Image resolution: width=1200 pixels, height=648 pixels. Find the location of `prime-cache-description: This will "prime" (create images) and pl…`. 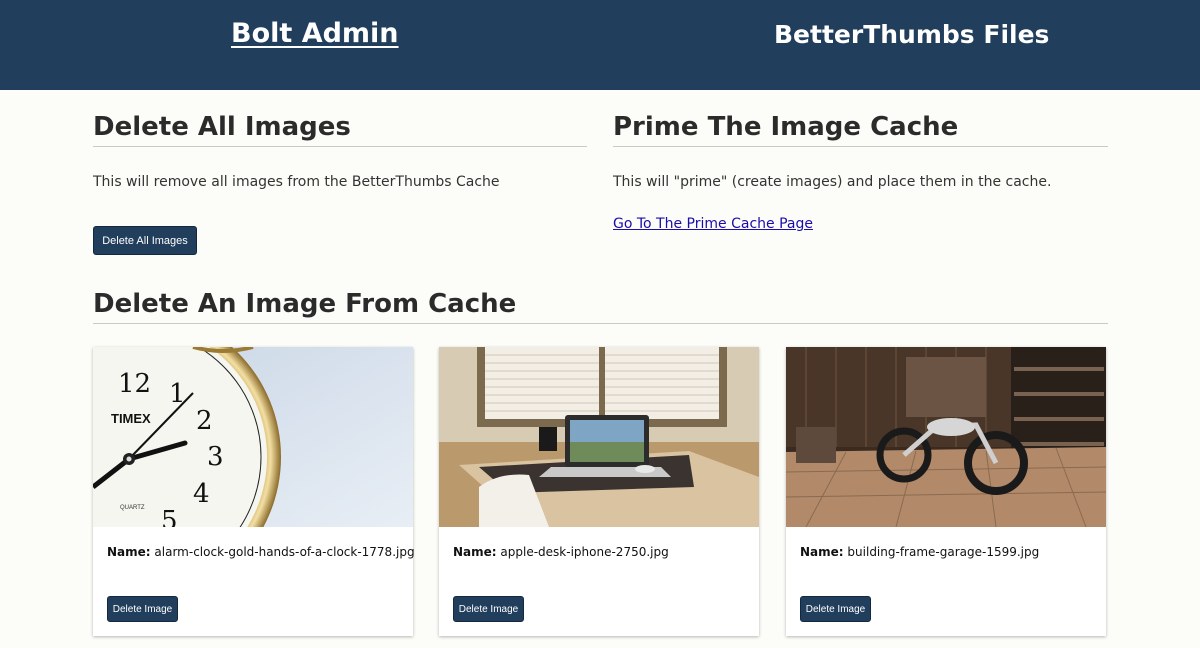

prime-cache-description: This will "prime" (create images) and pl… is located at coordinates (832, 182).